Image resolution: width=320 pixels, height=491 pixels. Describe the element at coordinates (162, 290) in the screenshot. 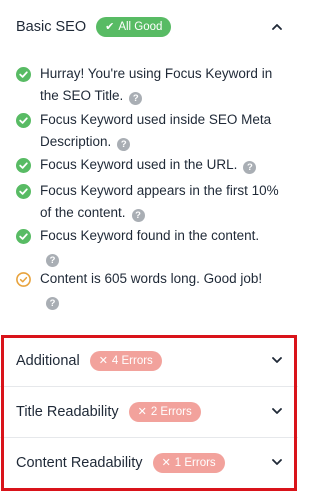

I see `check-text: Content is 605 words long. Good job! ?` at that location.